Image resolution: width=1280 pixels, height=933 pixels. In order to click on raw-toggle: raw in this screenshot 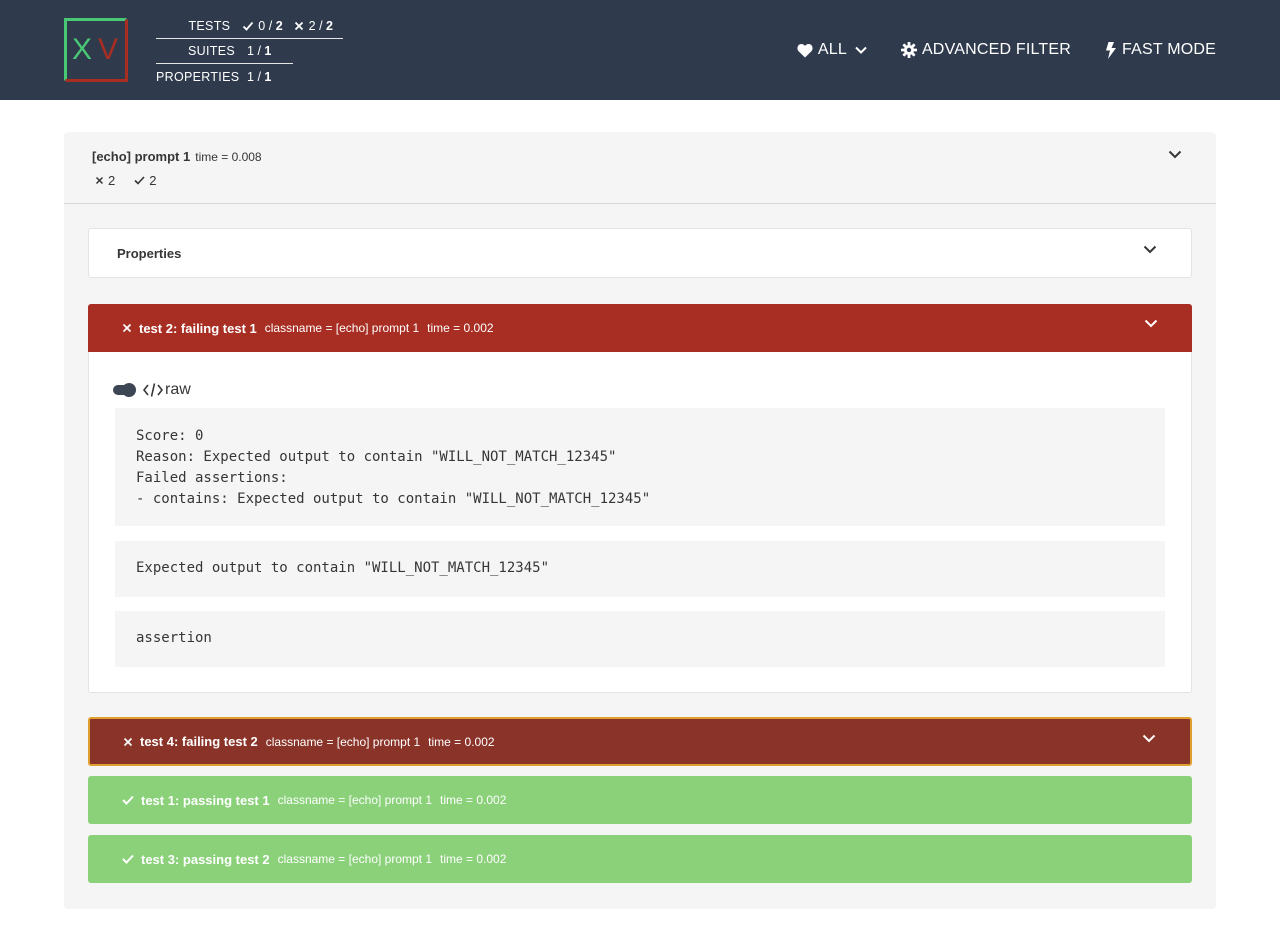, I will do `click(152, 390)`.